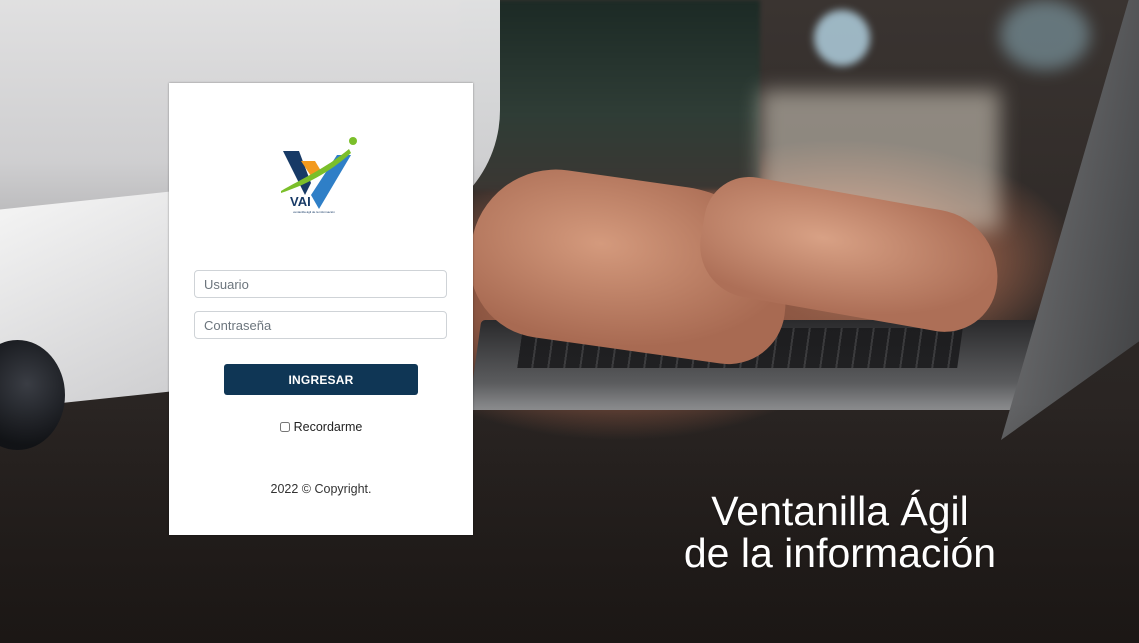 Image resolution: width=1139 pixels, height=643 pixels. Describe the element at coordinates (328, 427) in the screenshot. I see `remember-label: Recordarme` at that location.